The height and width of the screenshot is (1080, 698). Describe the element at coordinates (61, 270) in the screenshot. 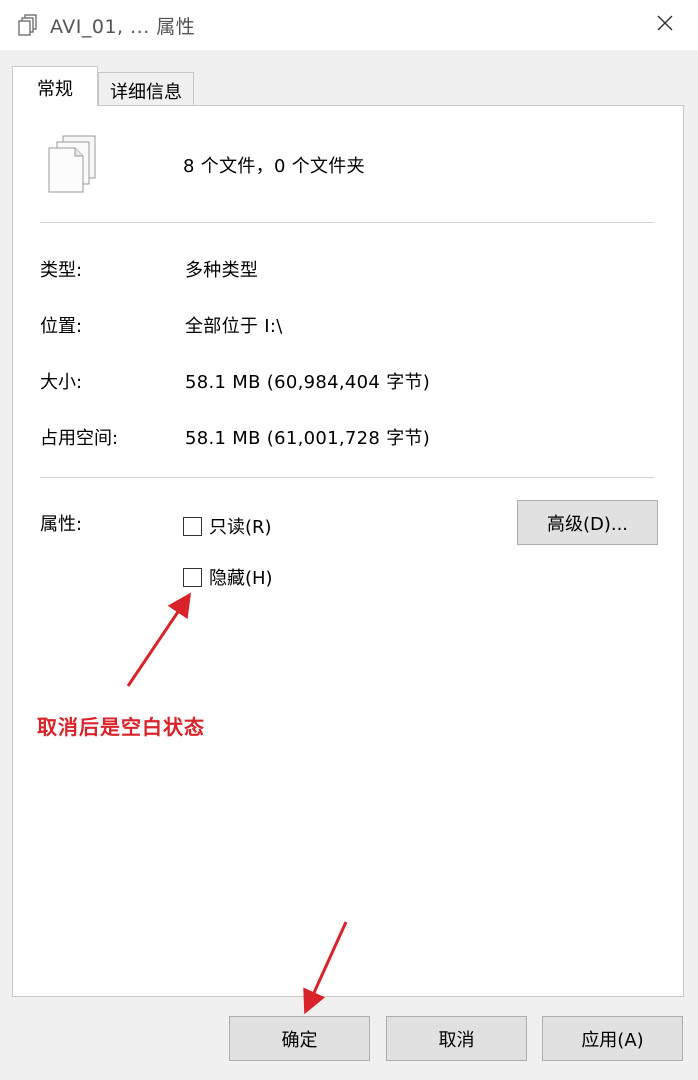

I see `type-label: 类型:` at that location.